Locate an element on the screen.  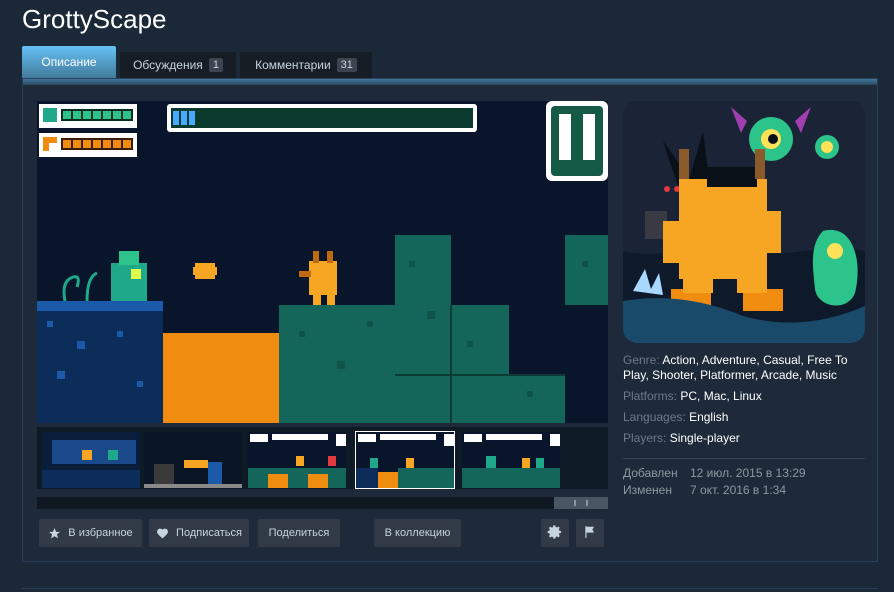
tab-comments-label: Комментарии is located at coordinates (293, 65).